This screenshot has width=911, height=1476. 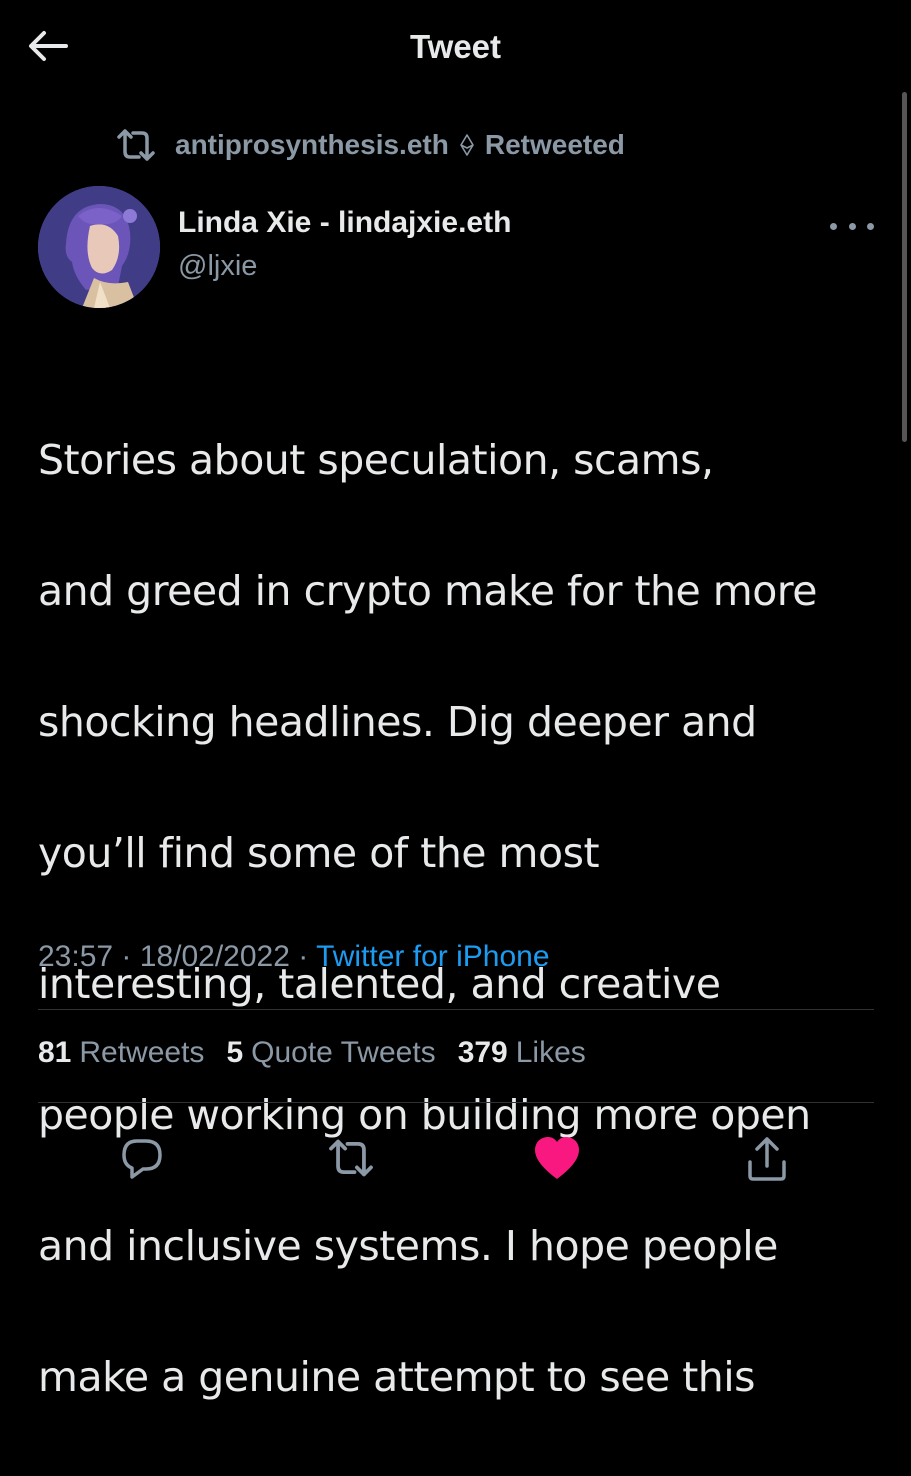 What do you see at coordinates (554, 144) in the screenshot?
I see `retweeted-label: Retweeted` at bounding box center [554, 144].